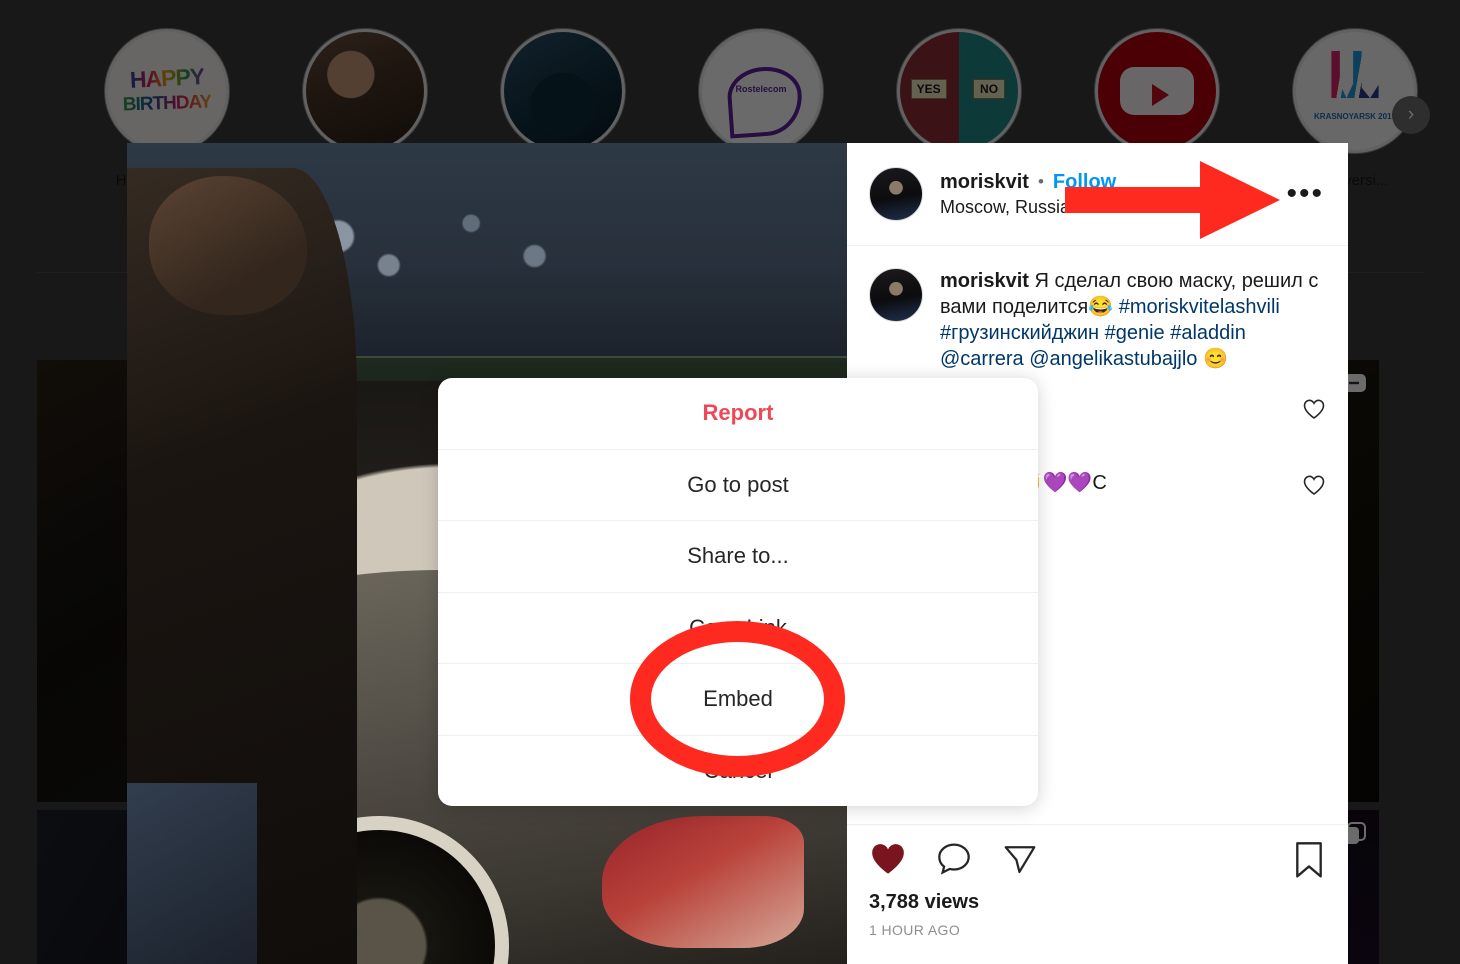  What do you see at coordinates (738, 485) in the screenshot?
I see `sheet-item-go-to-post: Go to post` at bounding box center [738, 485].